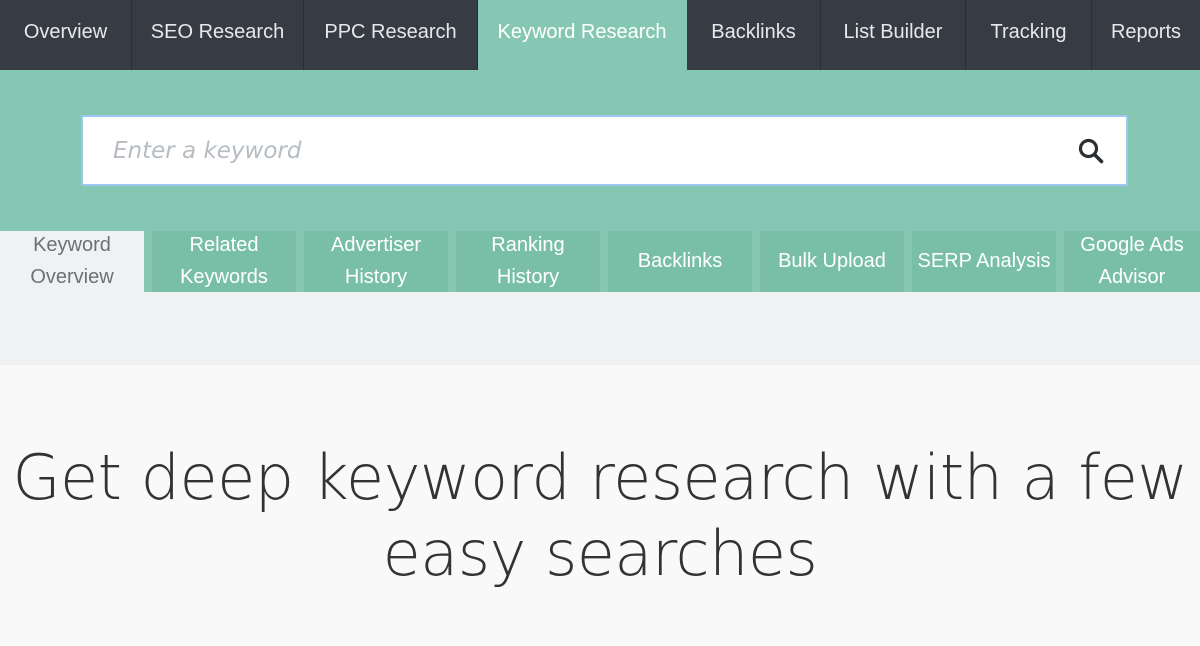  Describe the element at coordinates (528, 244) in the screenshot. I see `tab-label-line1: Ranking` at that location.